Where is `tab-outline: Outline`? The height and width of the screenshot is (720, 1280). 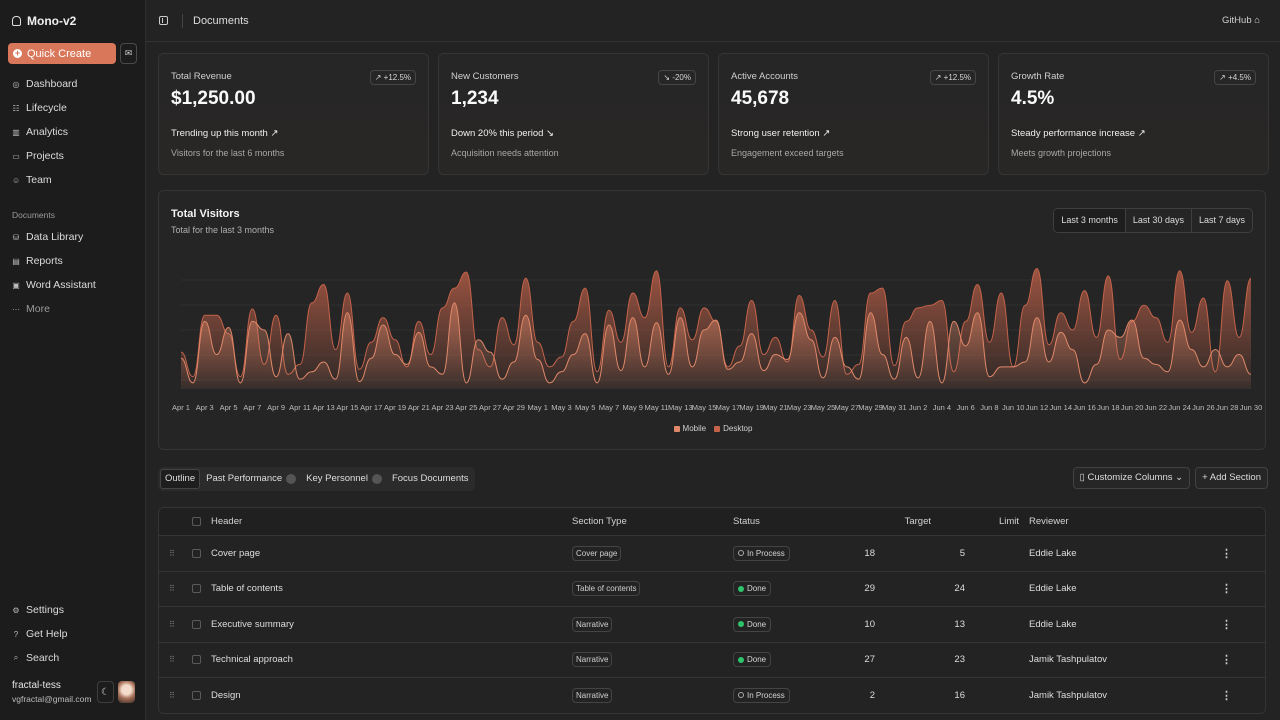 tab-outline: Outline is located at coordinates (180, 479).